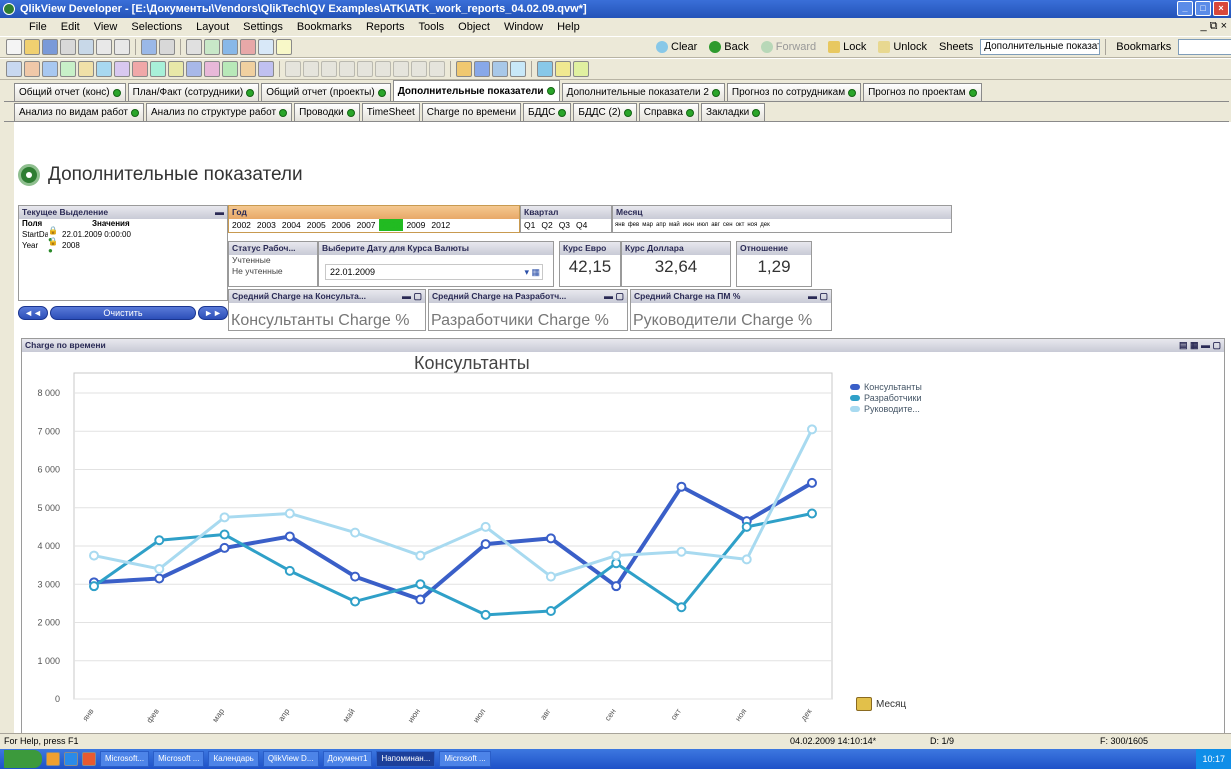 The width and height of the screenshot is (1231, 769). Describe the element at coordinates (847, 47) in the screenshot. I see `lock-button: Lock` at that location.